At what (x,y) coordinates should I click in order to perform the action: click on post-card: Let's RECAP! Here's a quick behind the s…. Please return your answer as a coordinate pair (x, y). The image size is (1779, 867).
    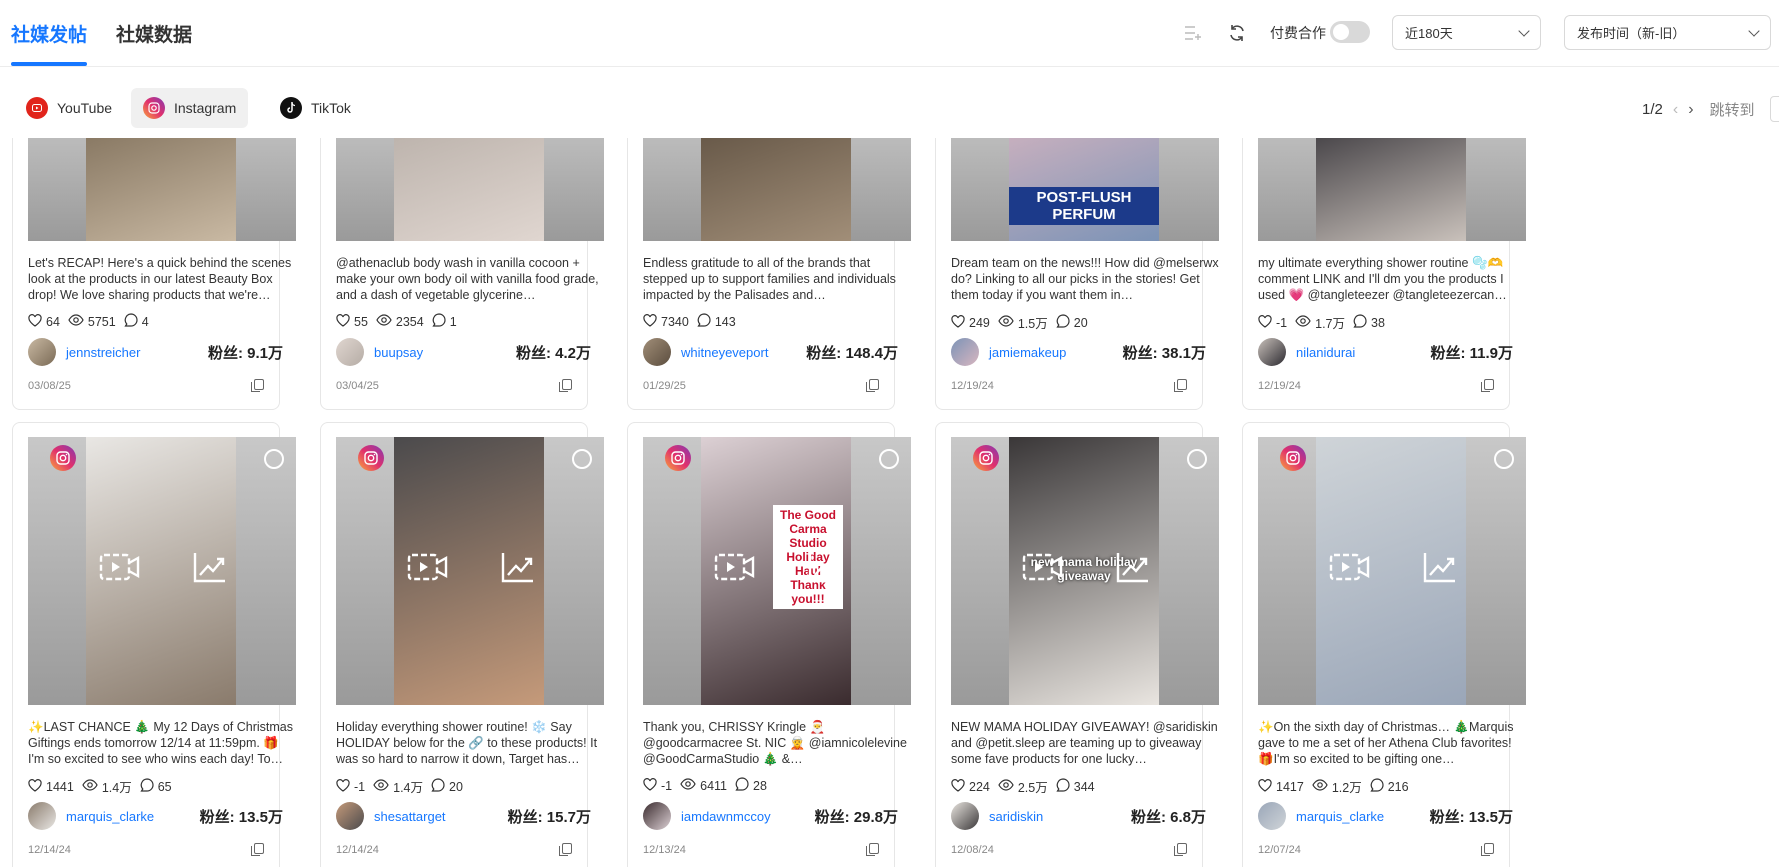
    Looking at the image, I should click on (154, 274).